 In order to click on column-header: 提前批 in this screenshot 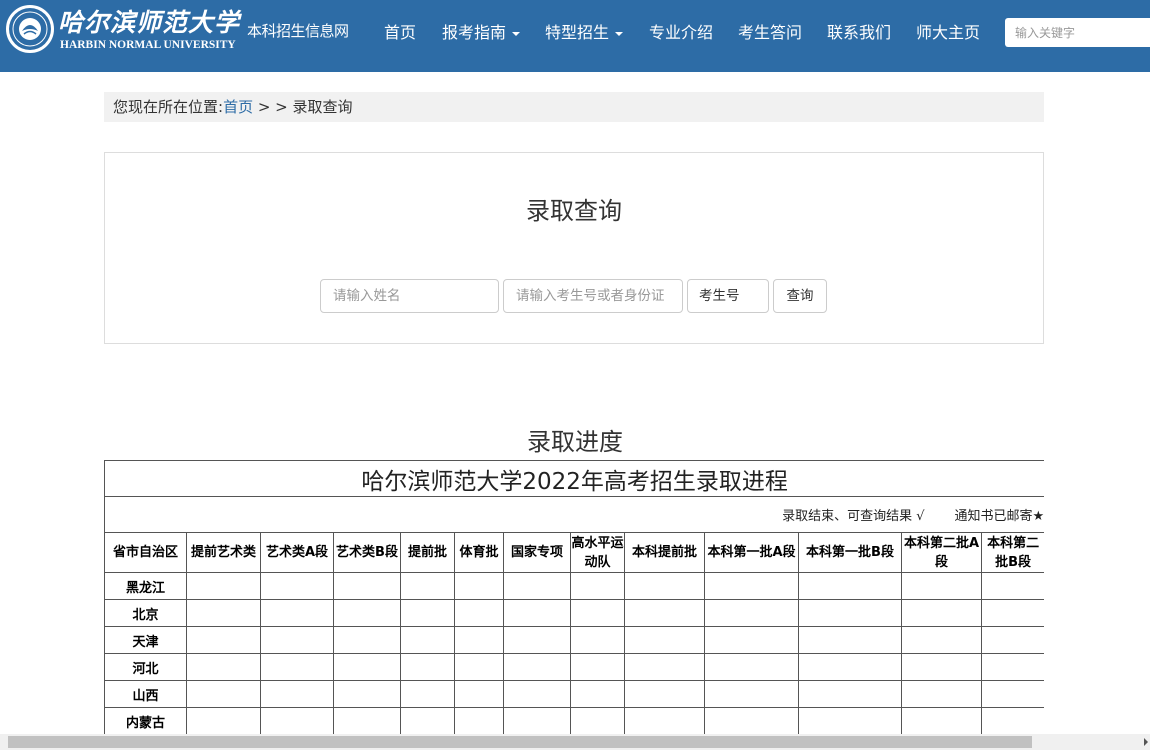, I will do `click(427, 552)`.